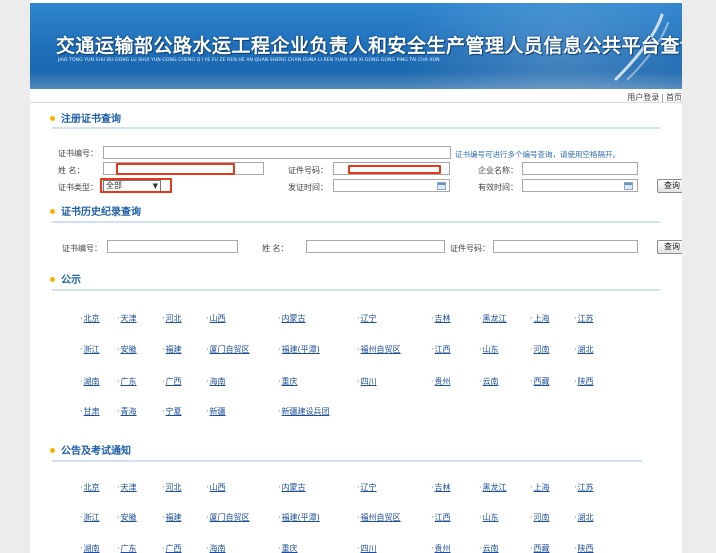 The width and height of the screenshot is (716, 553). What do you see at coordinates (674, 97) in the screenshot?
I see `home-link: 首页` at bounding box center [674, 97].